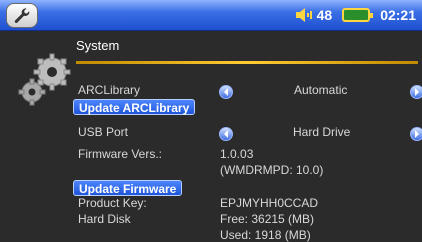 This screenshot has height=242, width=422. I want to click on firmware-version: 1.0.03, so click(237, 154).